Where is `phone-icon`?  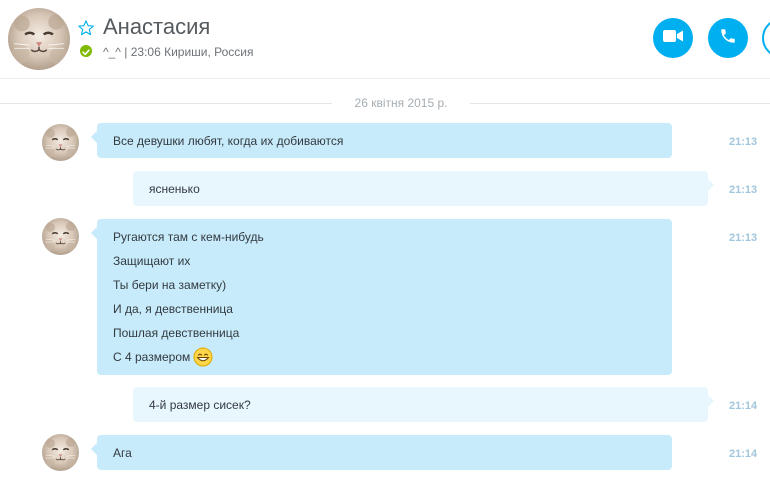 phone-icon is located at coordinates (728, 38).